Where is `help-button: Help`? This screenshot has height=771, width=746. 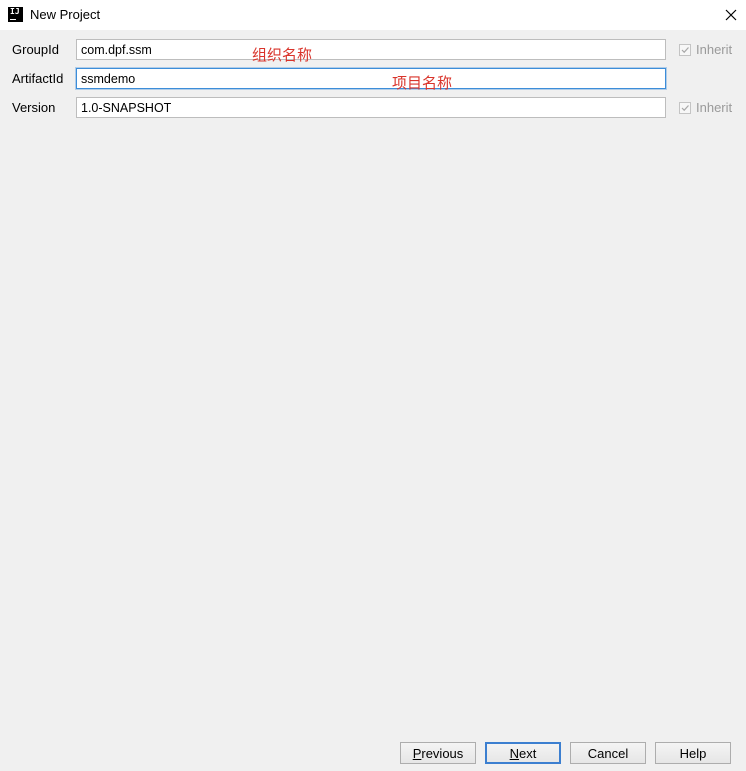 help-button: Help is located at coordinates (693, 753).